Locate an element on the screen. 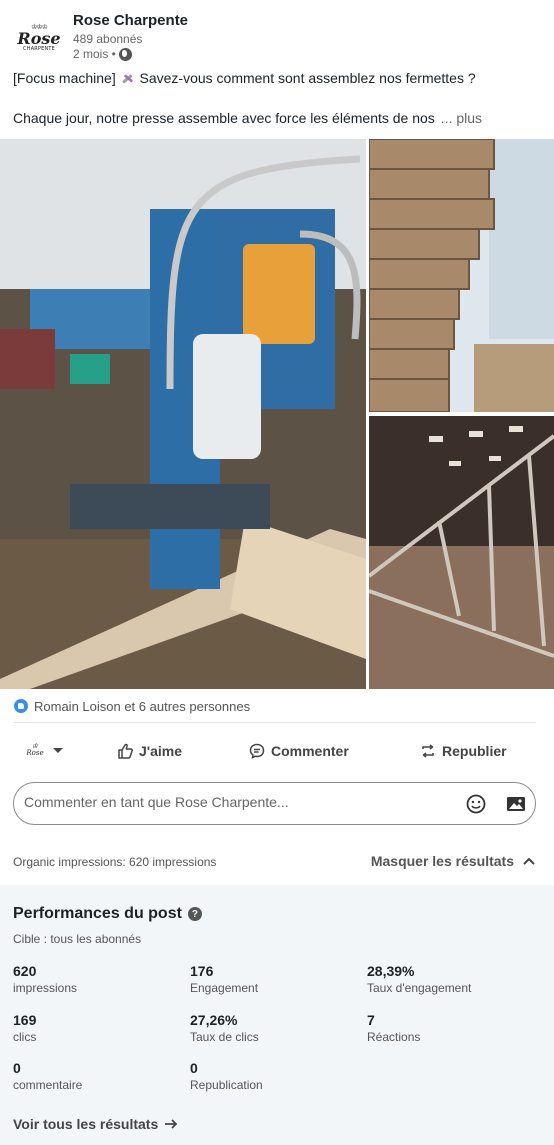 This screenshot has width=554, height=1145. post-meta: 2 mois • is located at coordinates (102, 54).